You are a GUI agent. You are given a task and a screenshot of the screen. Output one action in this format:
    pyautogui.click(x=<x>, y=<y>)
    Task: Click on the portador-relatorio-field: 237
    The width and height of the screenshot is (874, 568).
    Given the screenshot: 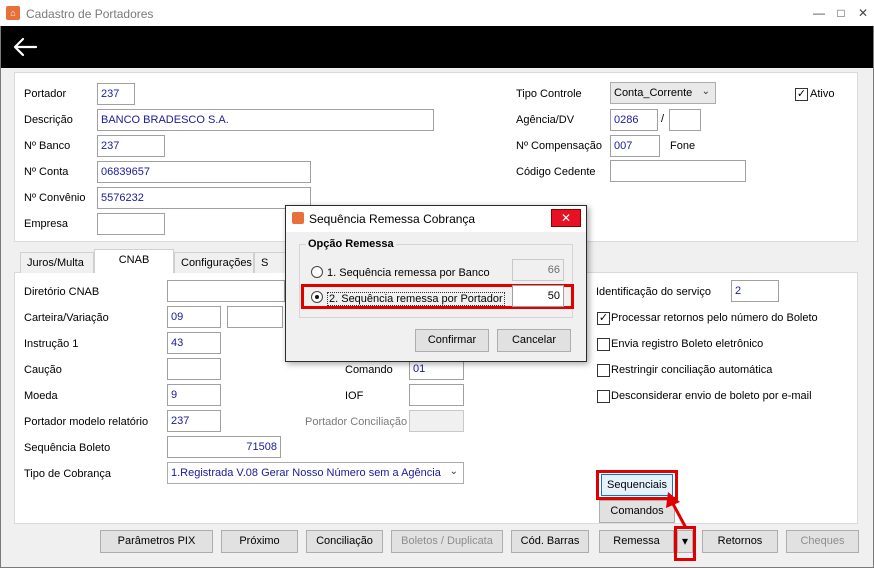 What is the action you would take?
    pyautogui.click(x=194, y=421)
    